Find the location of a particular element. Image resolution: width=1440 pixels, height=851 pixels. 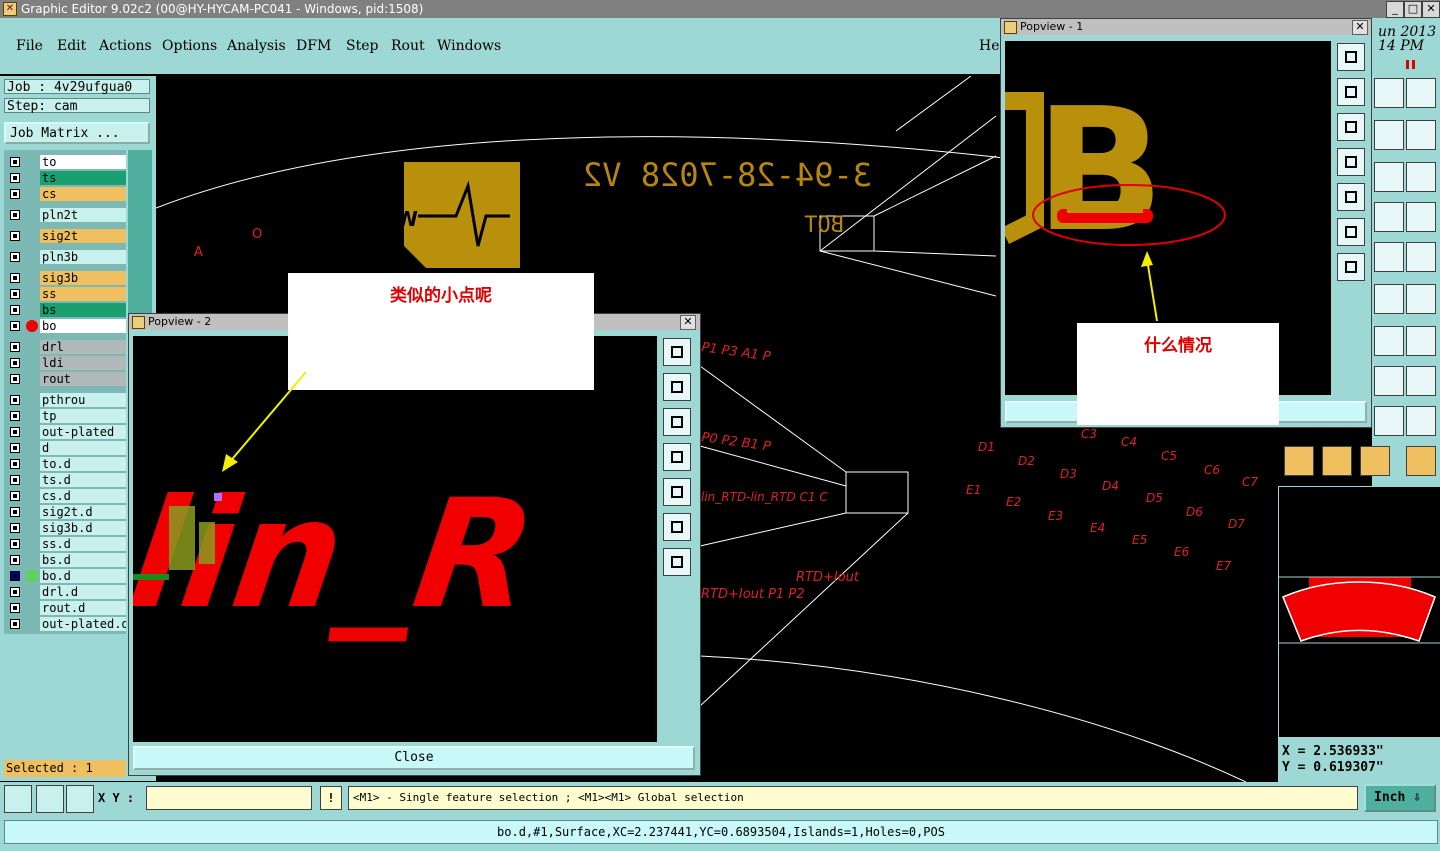

alert-button: ! is located at coordinates (331, 798).